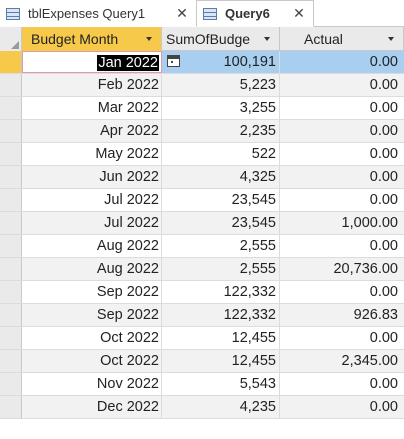  What do you see at coordinates (221, 384) in the screenshot?
I see `sumofbudge-cell: 5,543` at bounding box center [221, 384].